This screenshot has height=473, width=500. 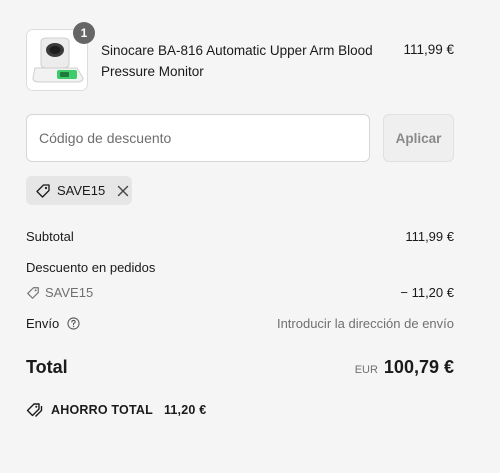 What do you see at coordinates (198, 138) in the screenshot?
I see `discount-code-input` at bounding box center [198, 138].